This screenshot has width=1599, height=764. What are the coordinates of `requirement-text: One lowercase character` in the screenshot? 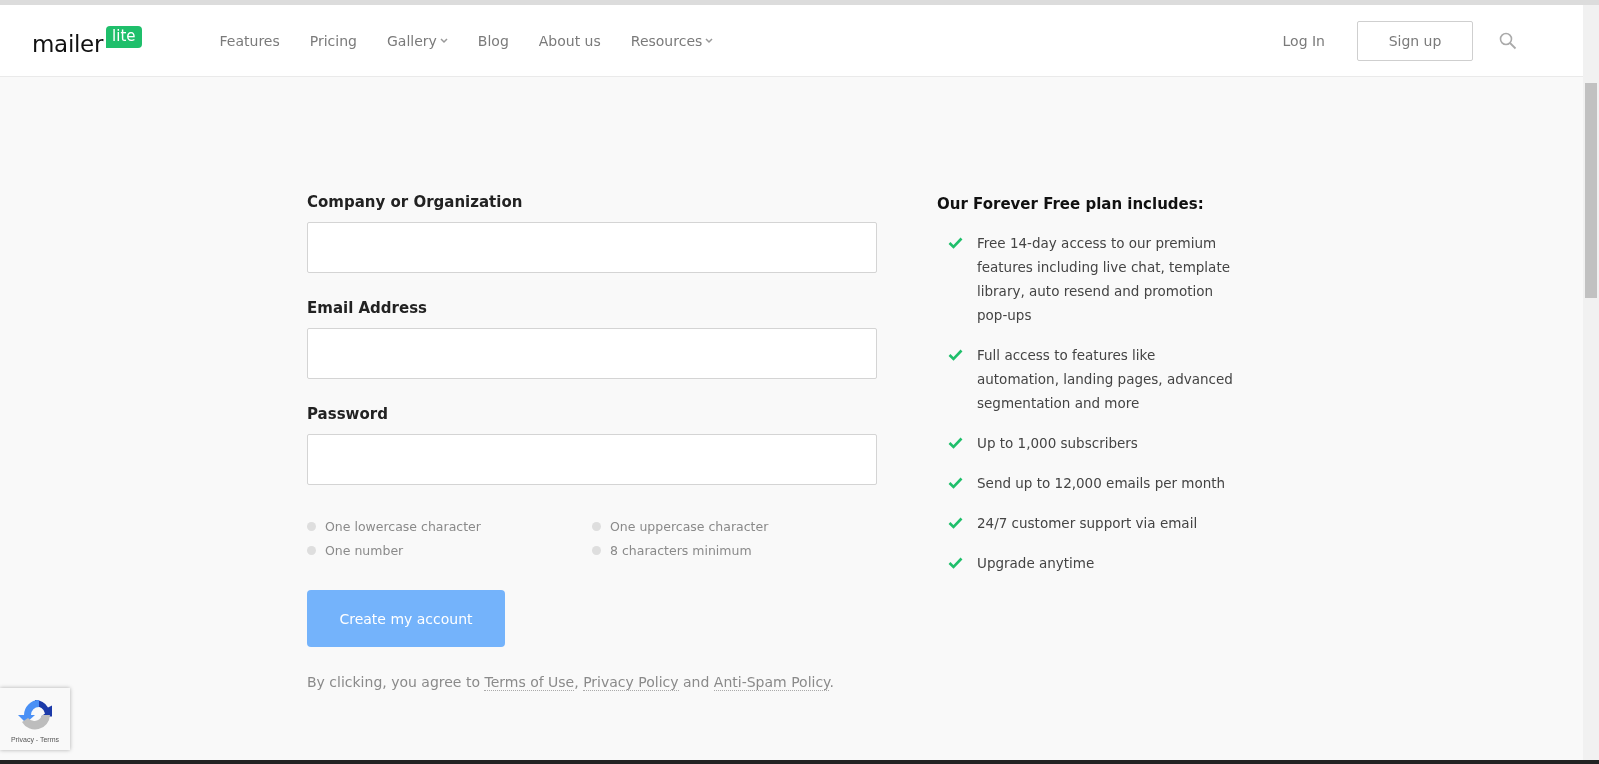 It's located at (403, 526).